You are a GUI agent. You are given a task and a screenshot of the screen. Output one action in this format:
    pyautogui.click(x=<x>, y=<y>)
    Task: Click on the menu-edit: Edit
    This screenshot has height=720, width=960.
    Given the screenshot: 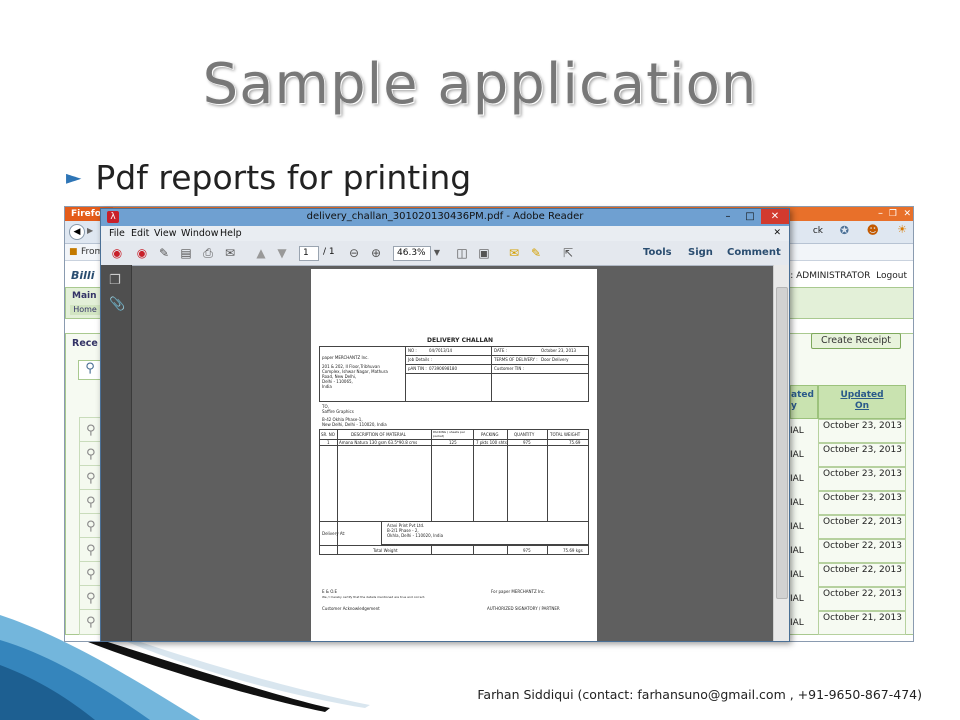 What is the action you would take?
    pyautogui.click(x=140, y=233)
    